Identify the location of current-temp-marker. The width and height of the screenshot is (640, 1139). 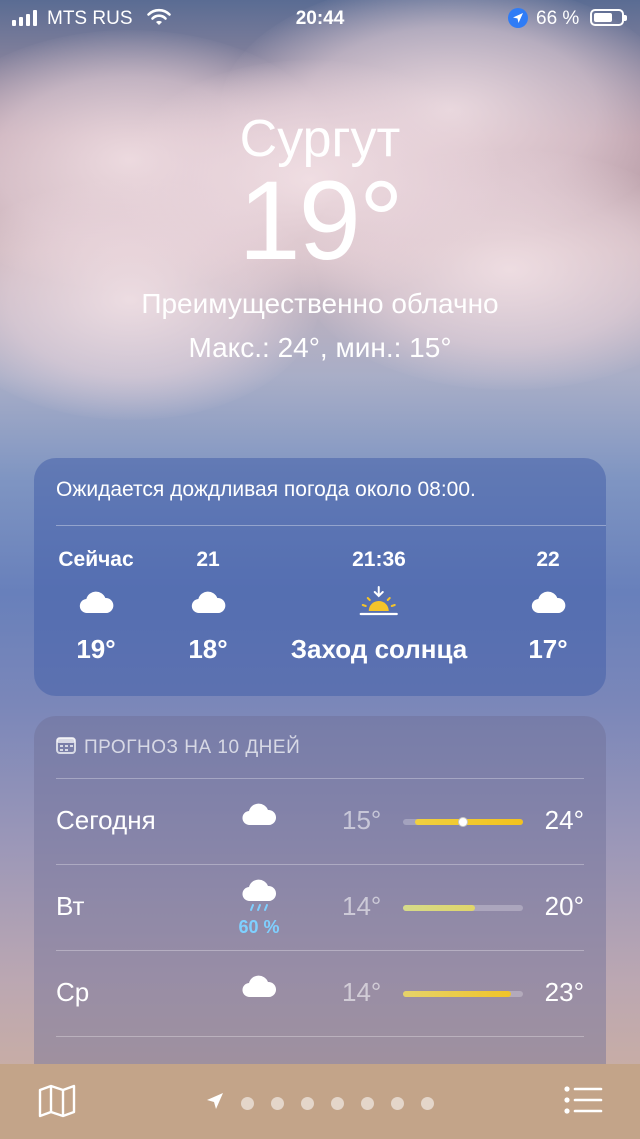
(463, 822).